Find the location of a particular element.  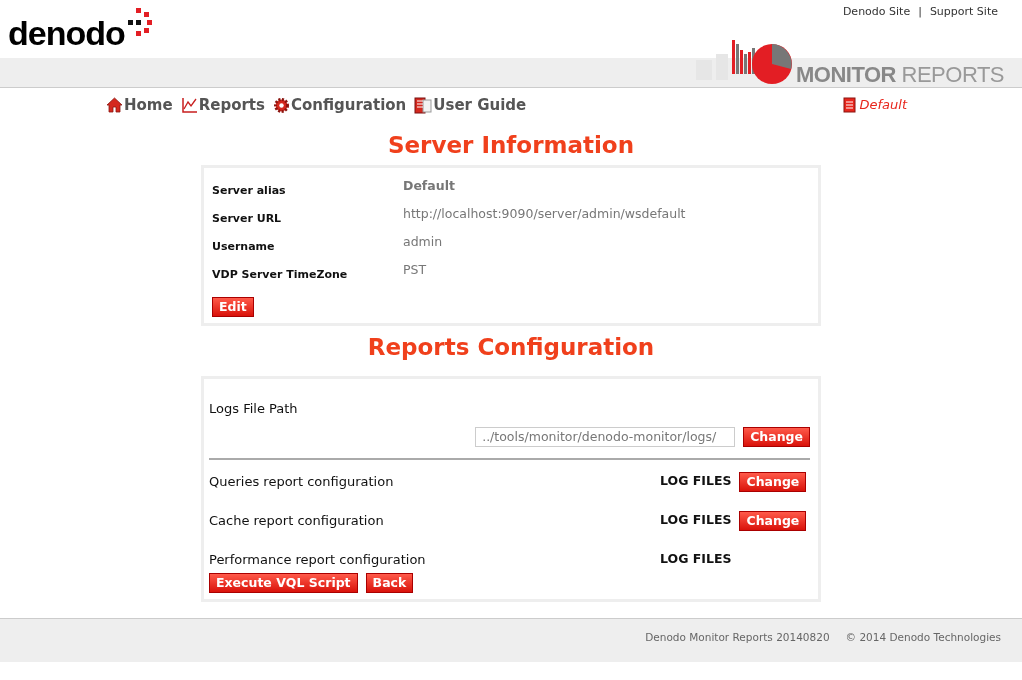

field-label: Cache report configuration is located at coordinates (296, 520).